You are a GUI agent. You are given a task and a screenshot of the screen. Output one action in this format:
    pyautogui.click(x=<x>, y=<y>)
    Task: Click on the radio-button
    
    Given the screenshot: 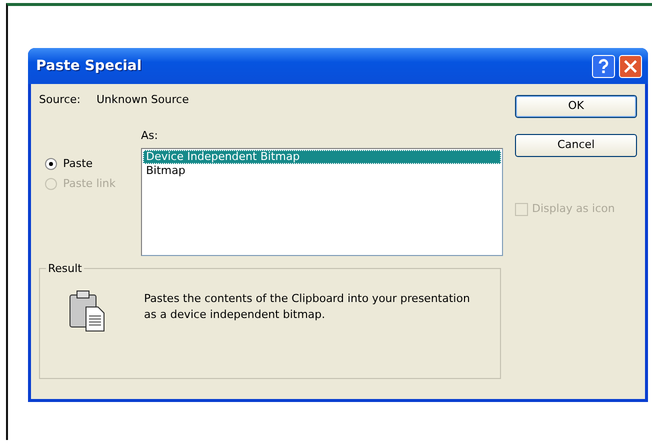 What is the action you would take?
    pyautogui.click(x=51, y=164)
    